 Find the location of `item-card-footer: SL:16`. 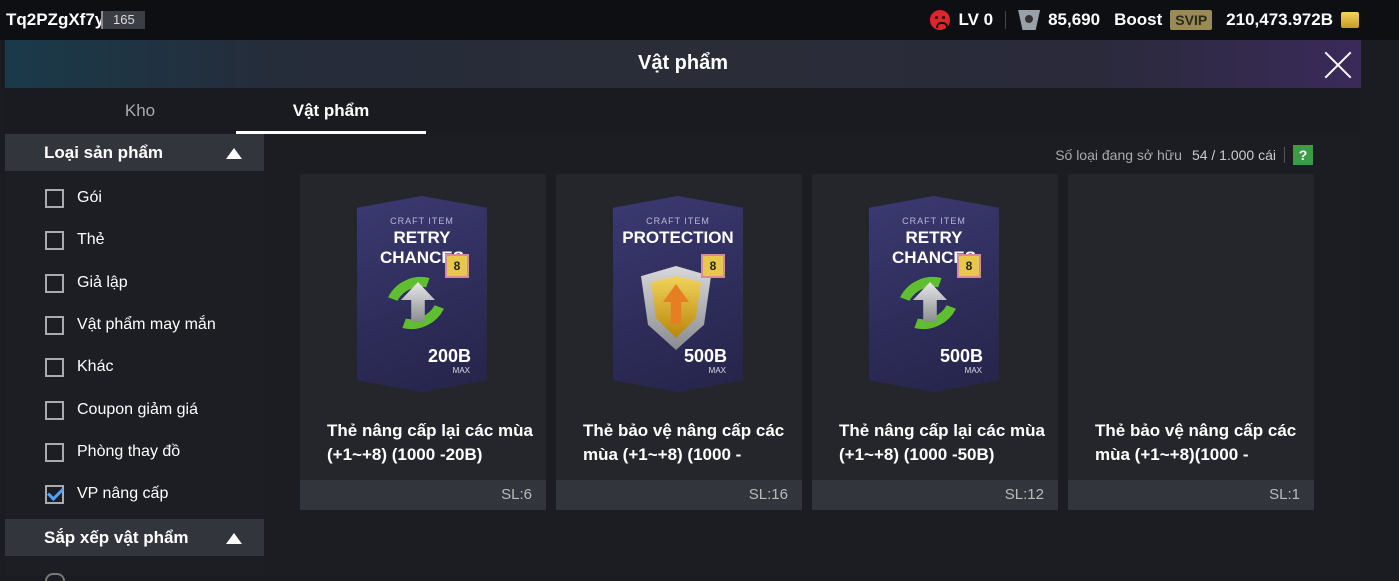

item-card-footer: SL:16 is located at coordinates (679, 495).